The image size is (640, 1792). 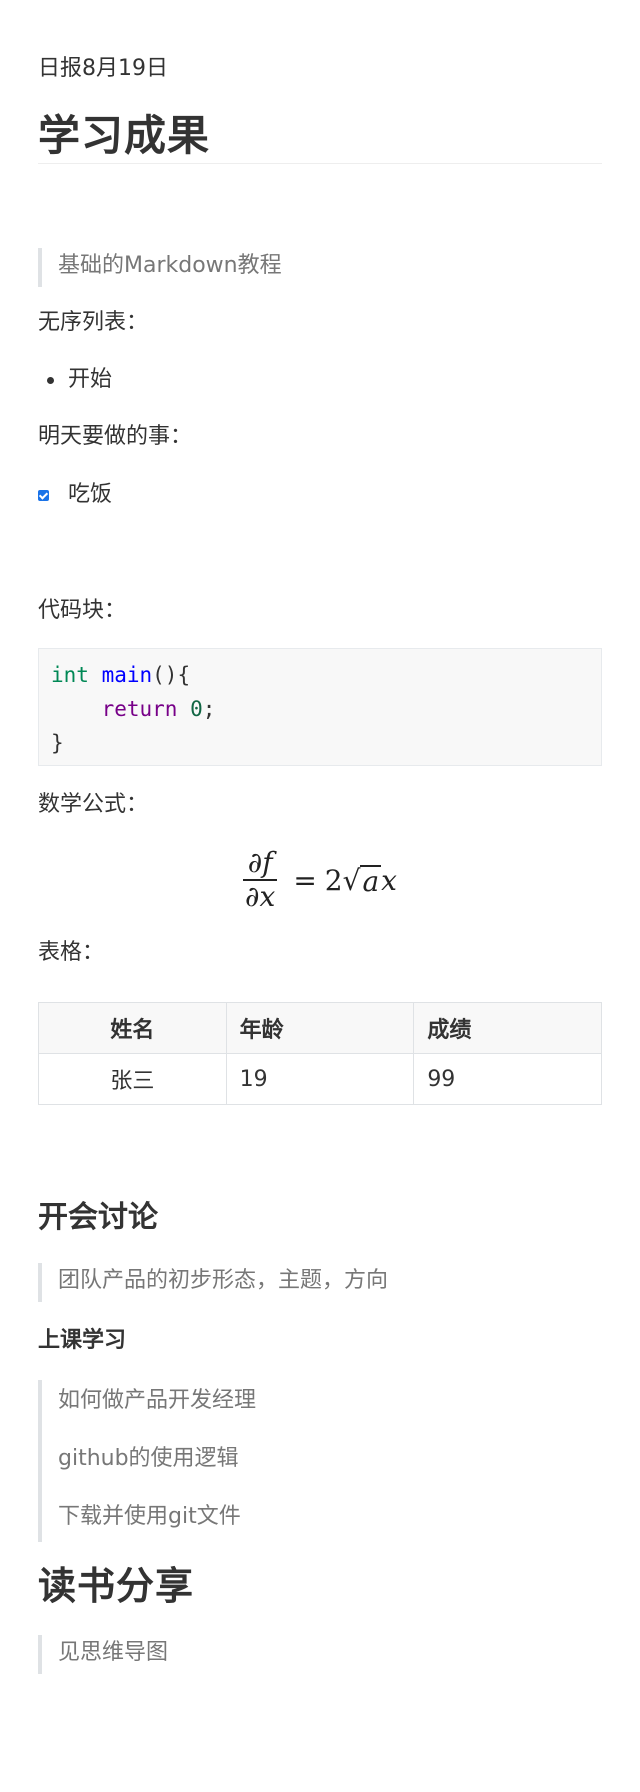 What do you see at coordinates (320, 880) in the screenshot?
I see `math-formula: ∂f ∂x = 2 √ a x` at bounding box center [320, 880].